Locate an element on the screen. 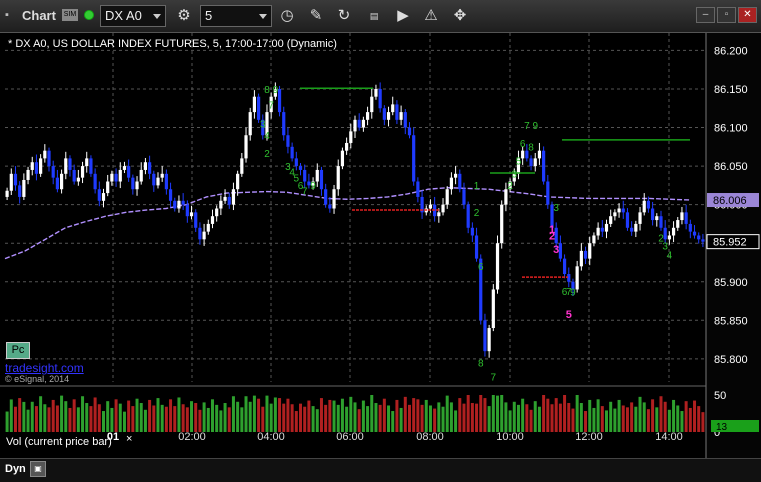 This screenshot has height=482, width=761. window-menu-icon: ▪ is located at coordinates (7, 20).